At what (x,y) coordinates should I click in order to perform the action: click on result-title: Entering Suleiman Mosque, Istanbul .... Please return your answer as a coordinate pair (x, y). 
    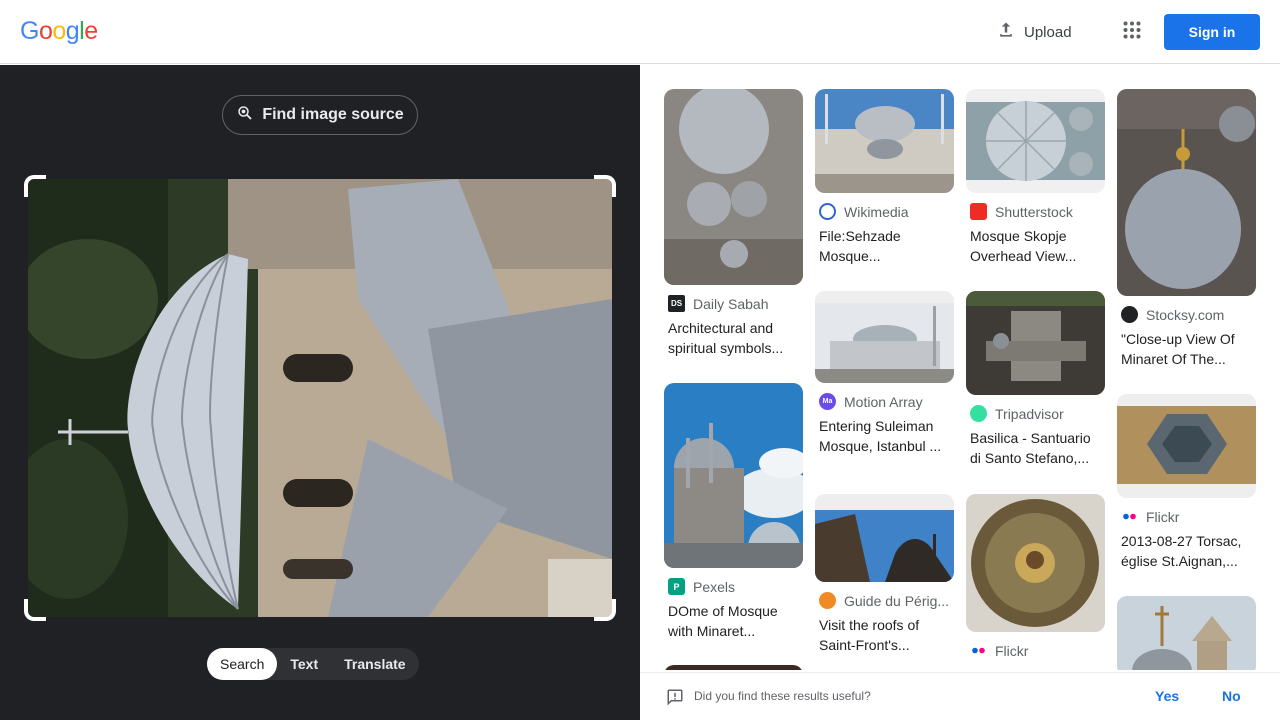
    Looking at the image, I should click on (880, 436).